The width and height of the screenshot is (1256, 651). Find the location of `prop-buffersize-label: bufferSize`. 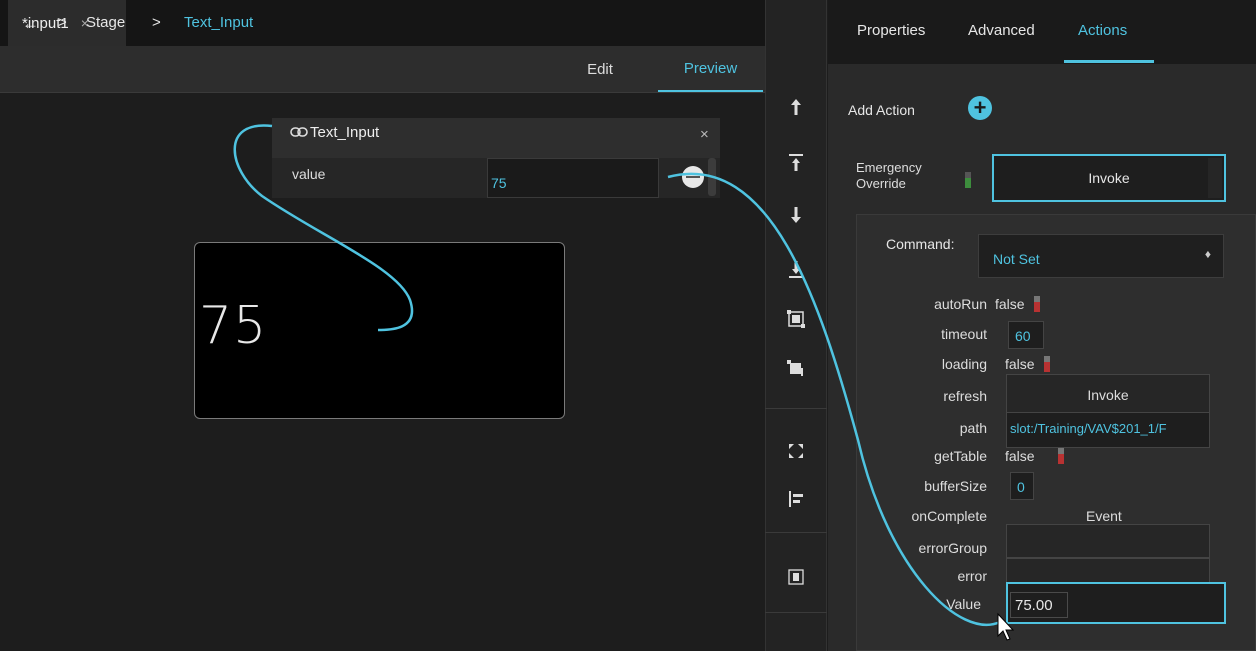

prop-buffersize-label: bufferSize is located at coordinates (955, 486).